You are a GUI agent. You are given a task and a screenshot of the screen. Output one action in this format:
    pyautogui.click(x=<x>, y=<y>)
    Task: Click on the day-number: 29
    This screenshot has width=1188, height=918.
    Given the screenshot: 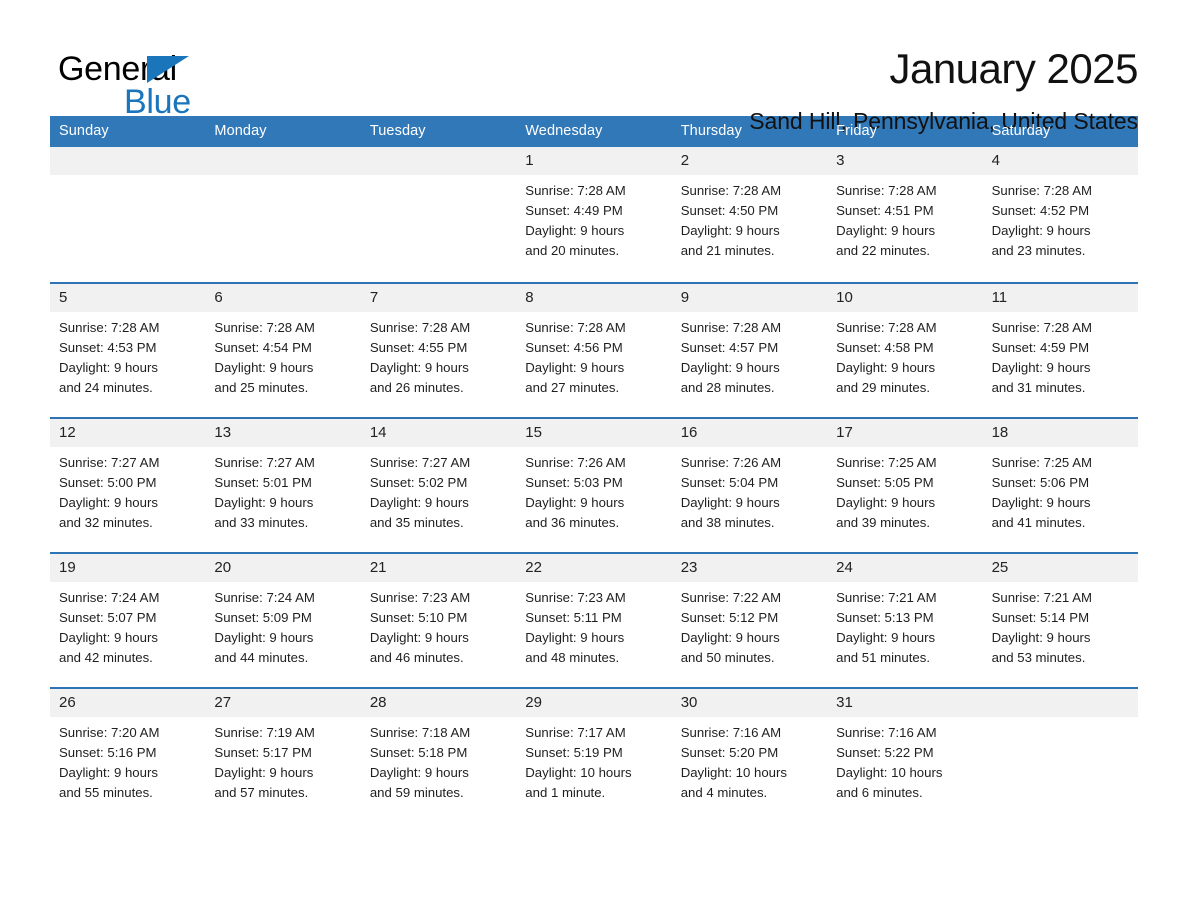 What is the action you would take?
    pyautogui.click(x=594, y=703)
    